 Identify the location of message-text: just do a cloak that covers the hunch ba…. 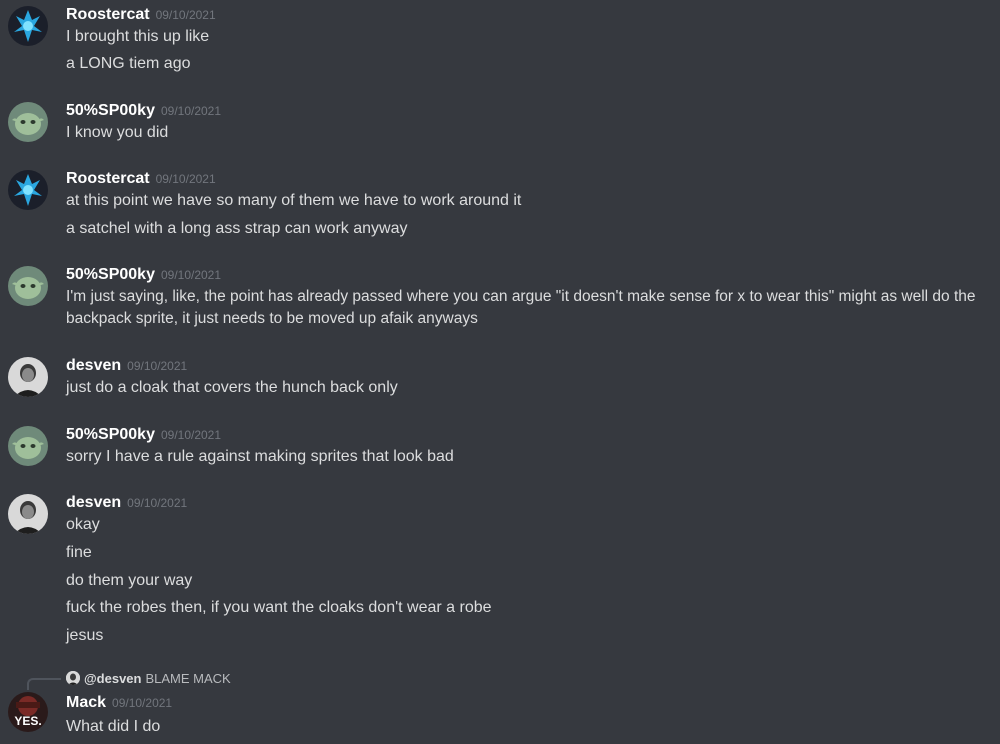
(232, 387).